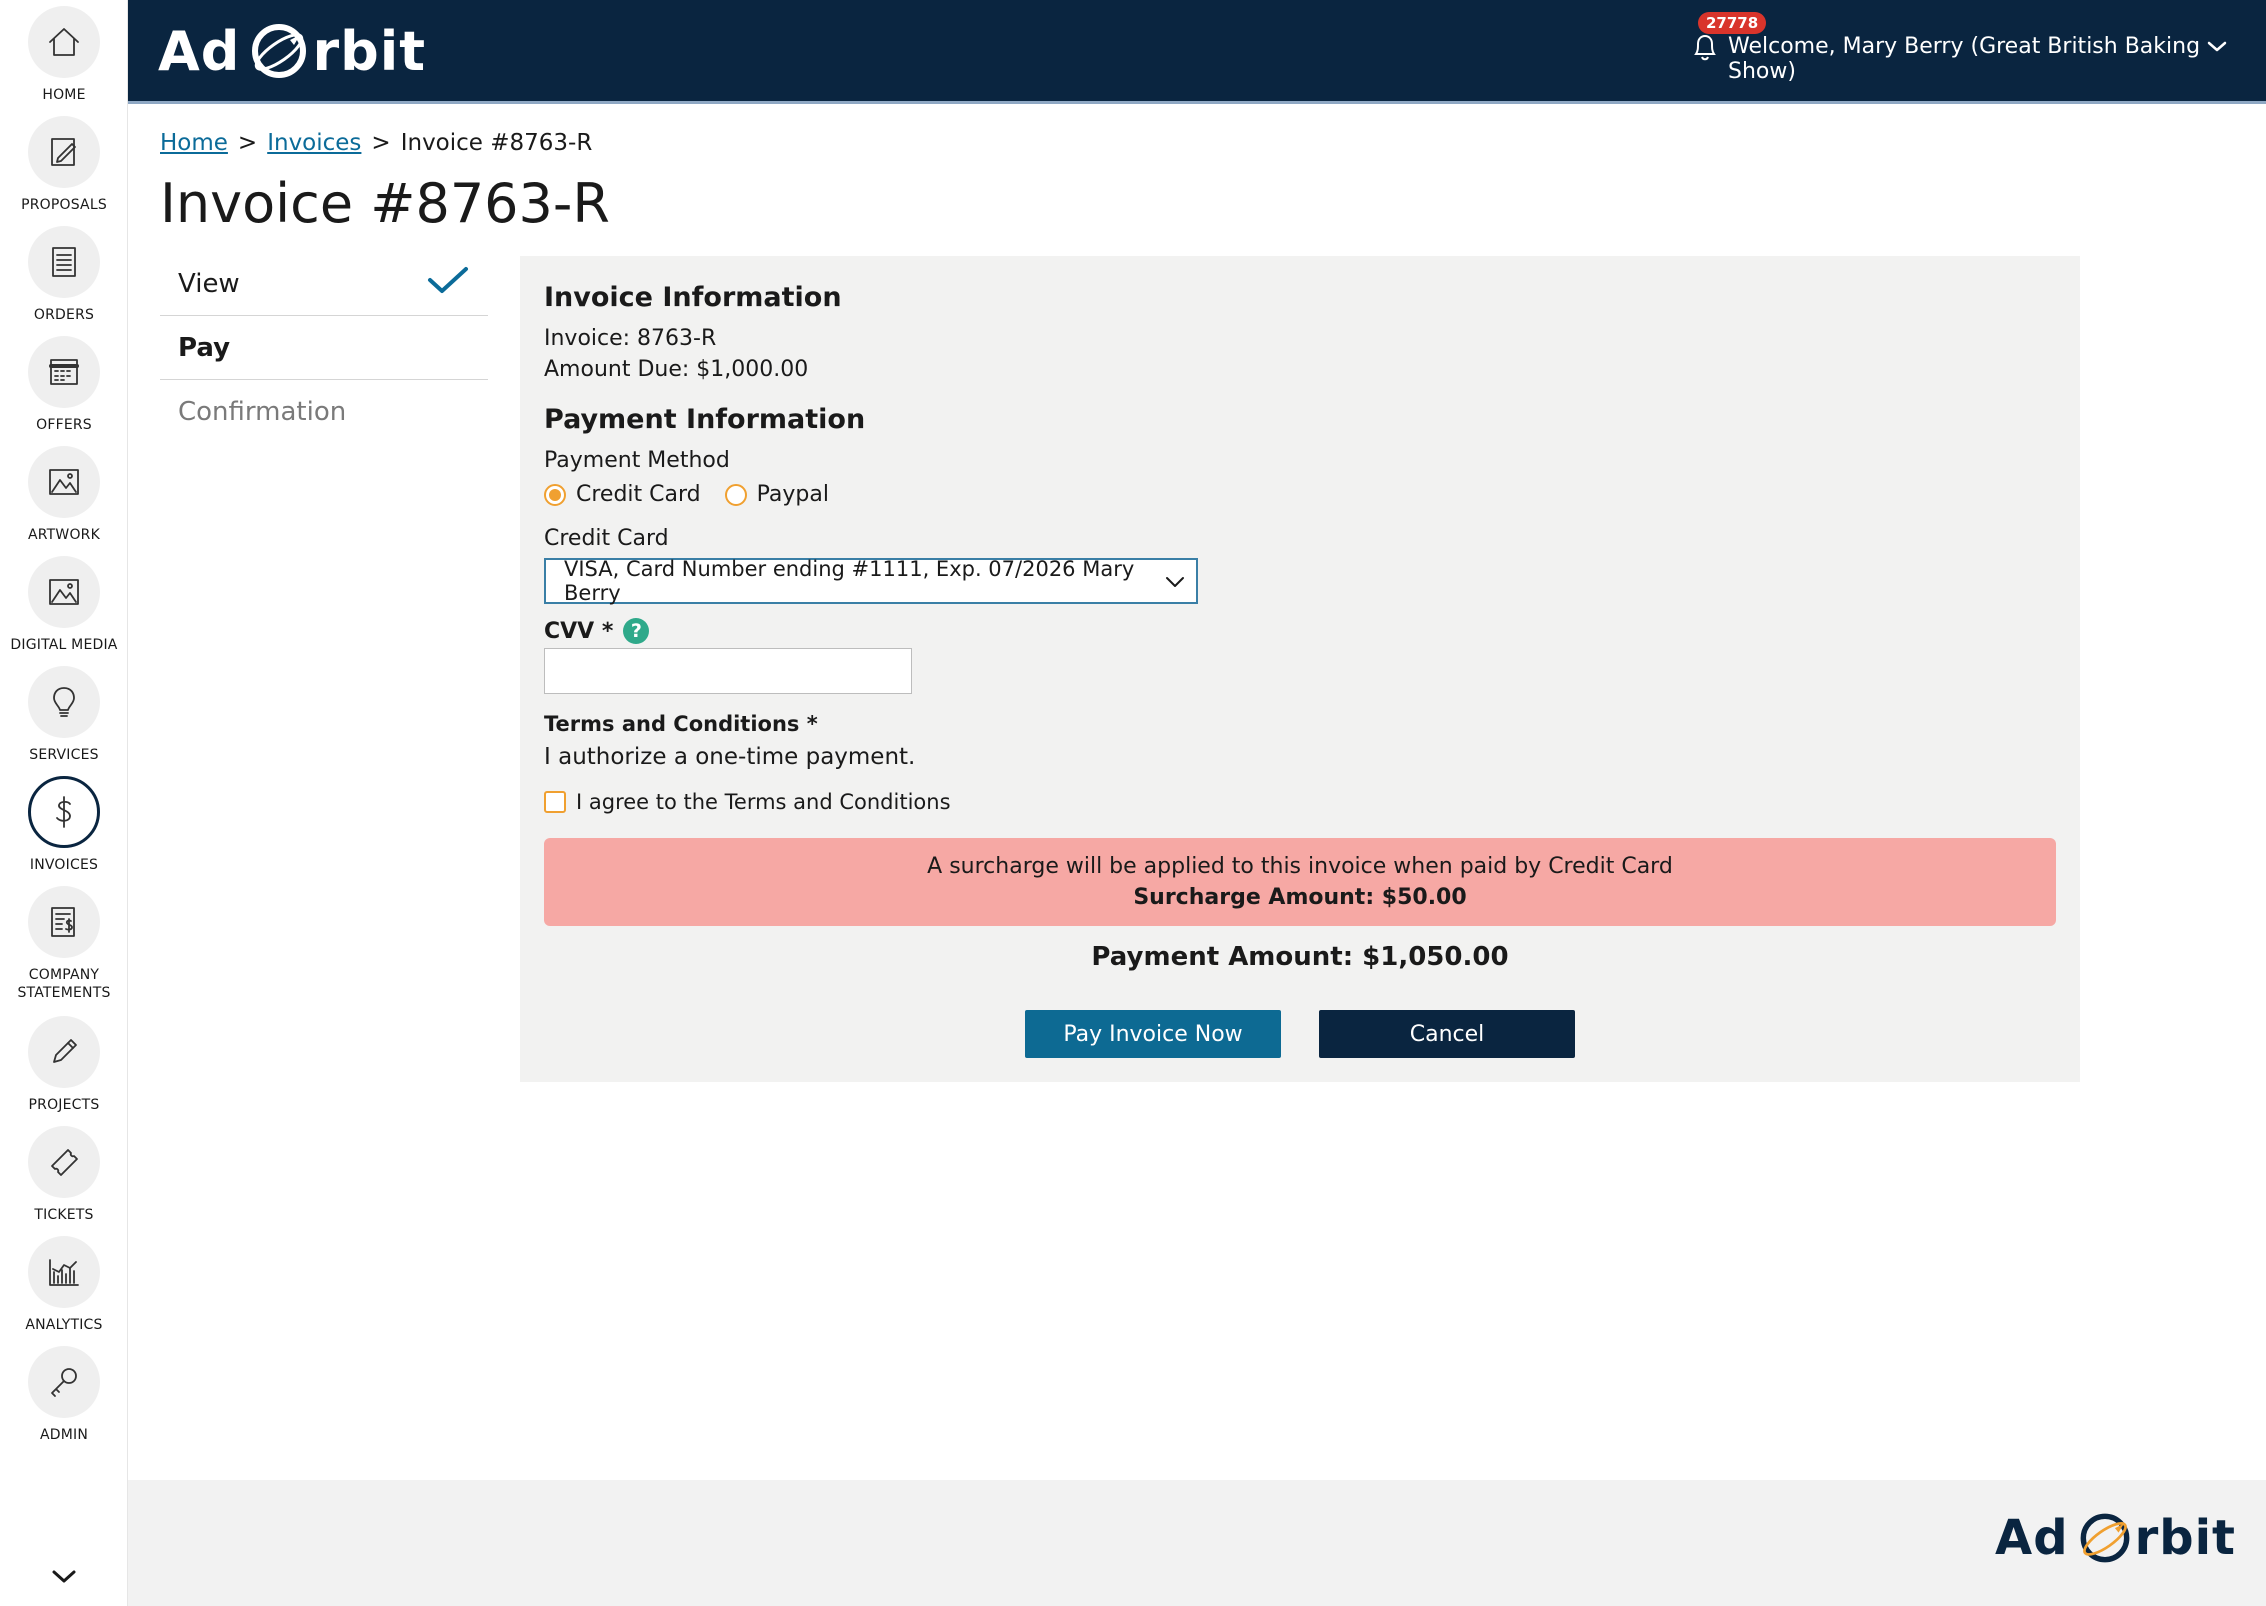  What do you see at coordinates (64, 984) in the screenshot?
I see `sidebar-item-label: COMPANY STATEMENTS` at bounding box center [64, 984].